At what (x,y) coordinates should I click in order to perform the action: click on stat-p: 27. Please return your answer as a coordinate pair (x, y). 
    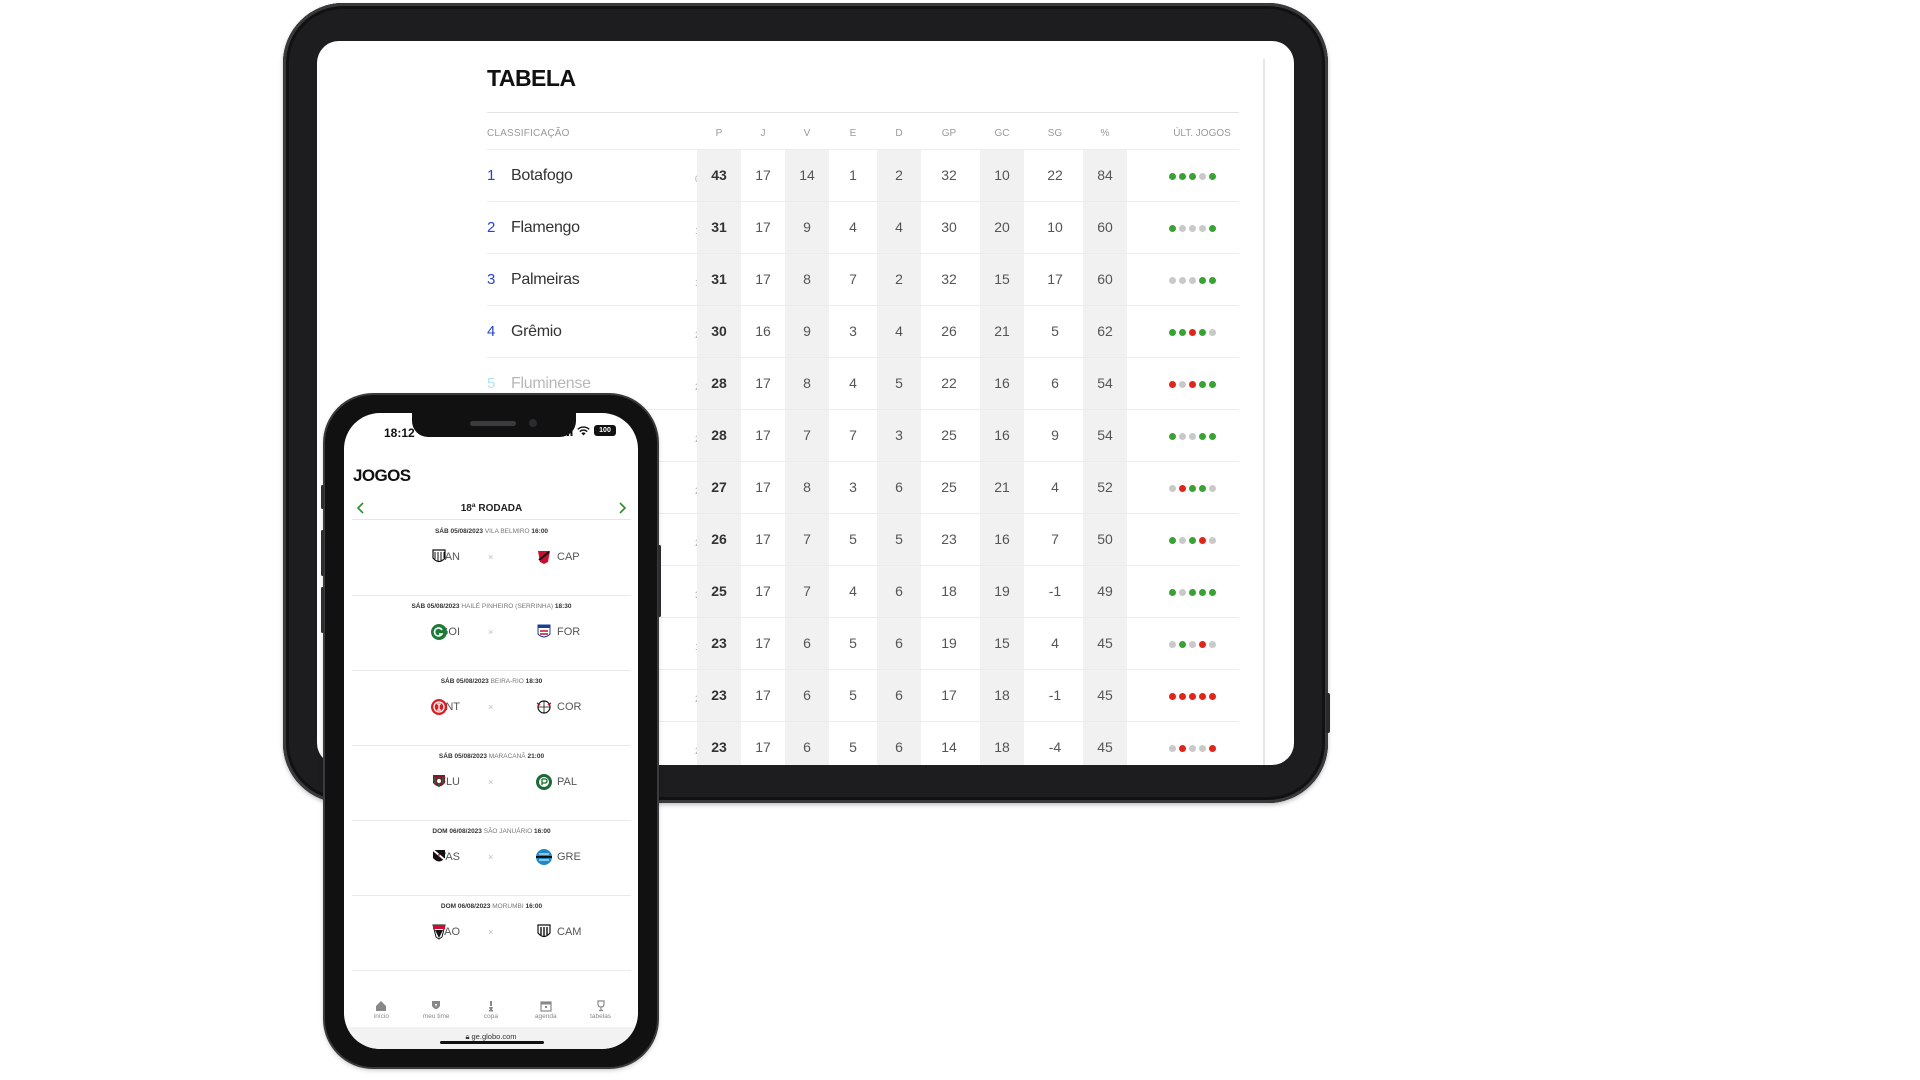
    Looking at the image, I should click on (719, 487).